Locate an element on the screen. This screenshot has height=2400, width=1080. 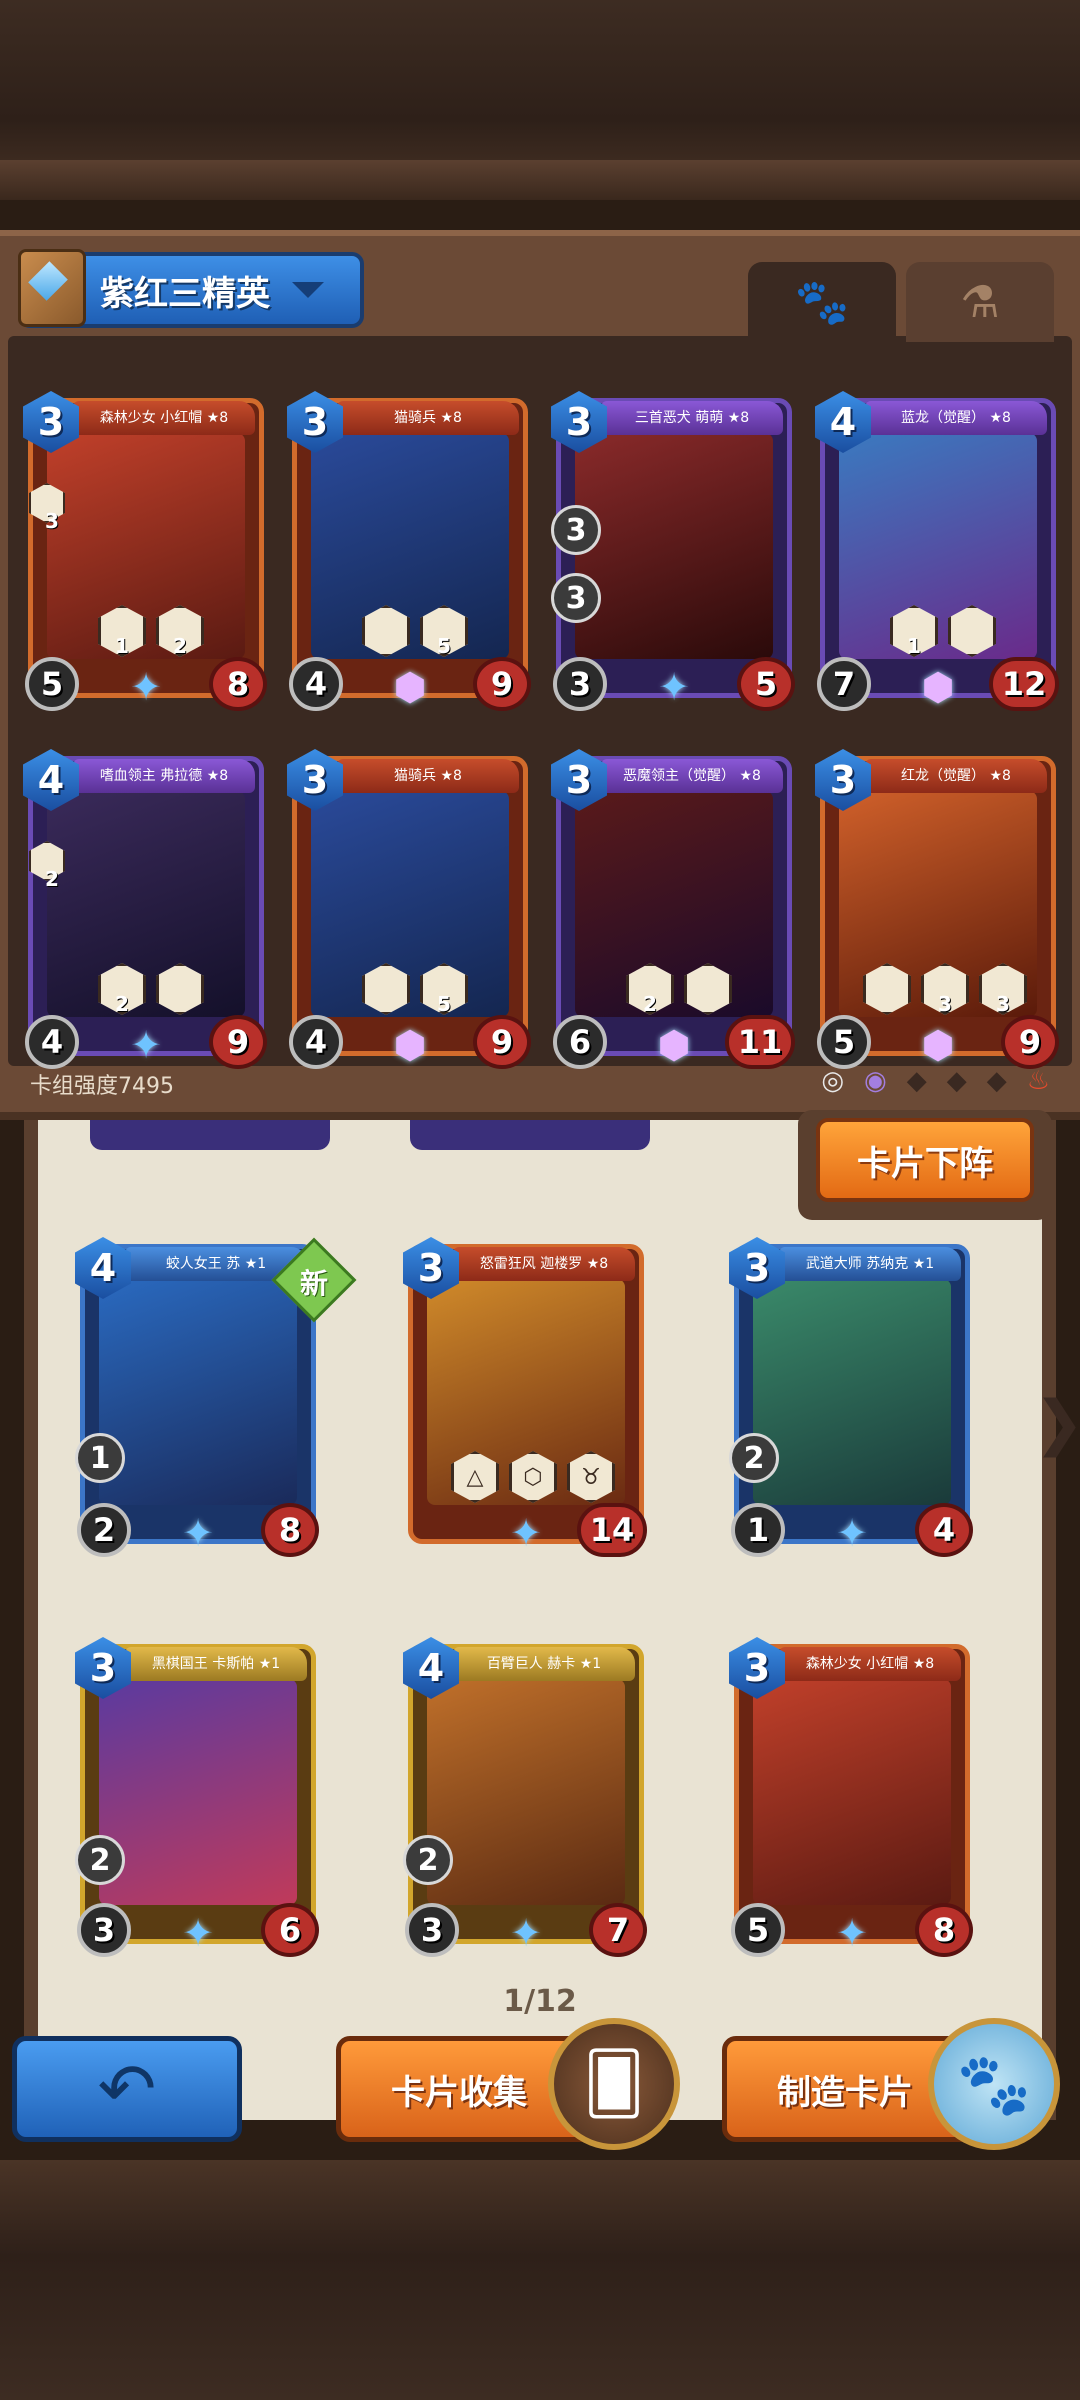
element-filter-row: ◎ ◉ ◆ ◆ ◆ ♨ is located at coordinates (935, 1081).